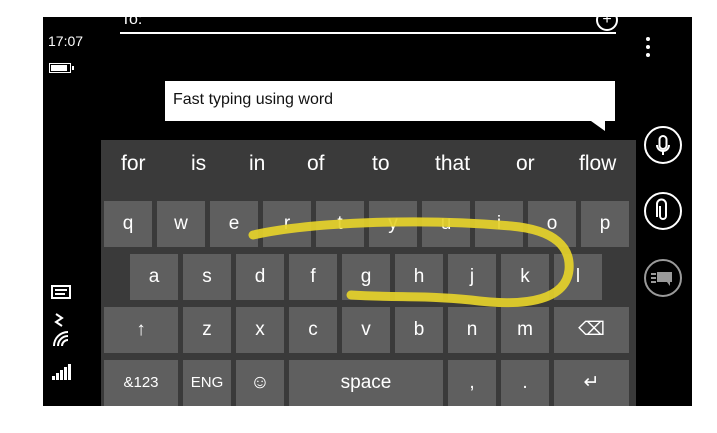 Image resolution: width=717 pixels, height=433 pixels. I want to click on data-transfer-icon, so click(59, 320).